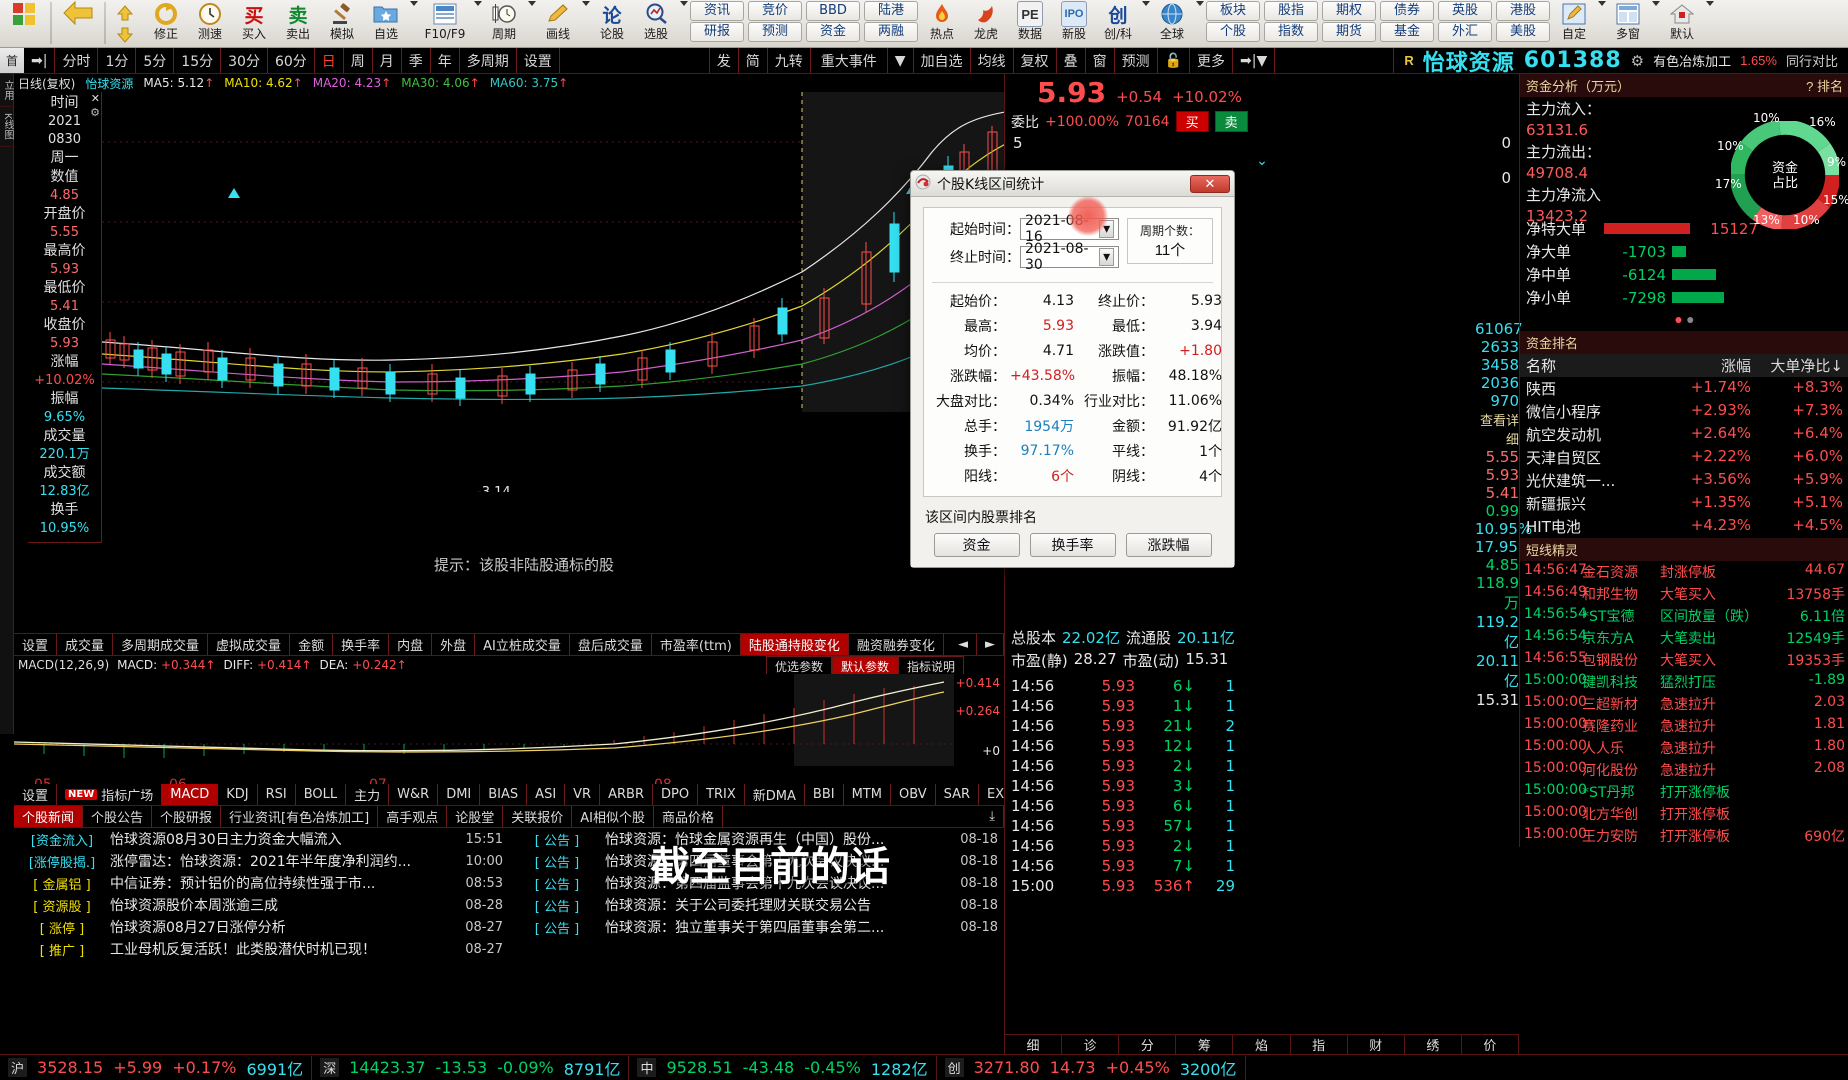  I want to click on tab-dmi: DMI, so click(459, 794).